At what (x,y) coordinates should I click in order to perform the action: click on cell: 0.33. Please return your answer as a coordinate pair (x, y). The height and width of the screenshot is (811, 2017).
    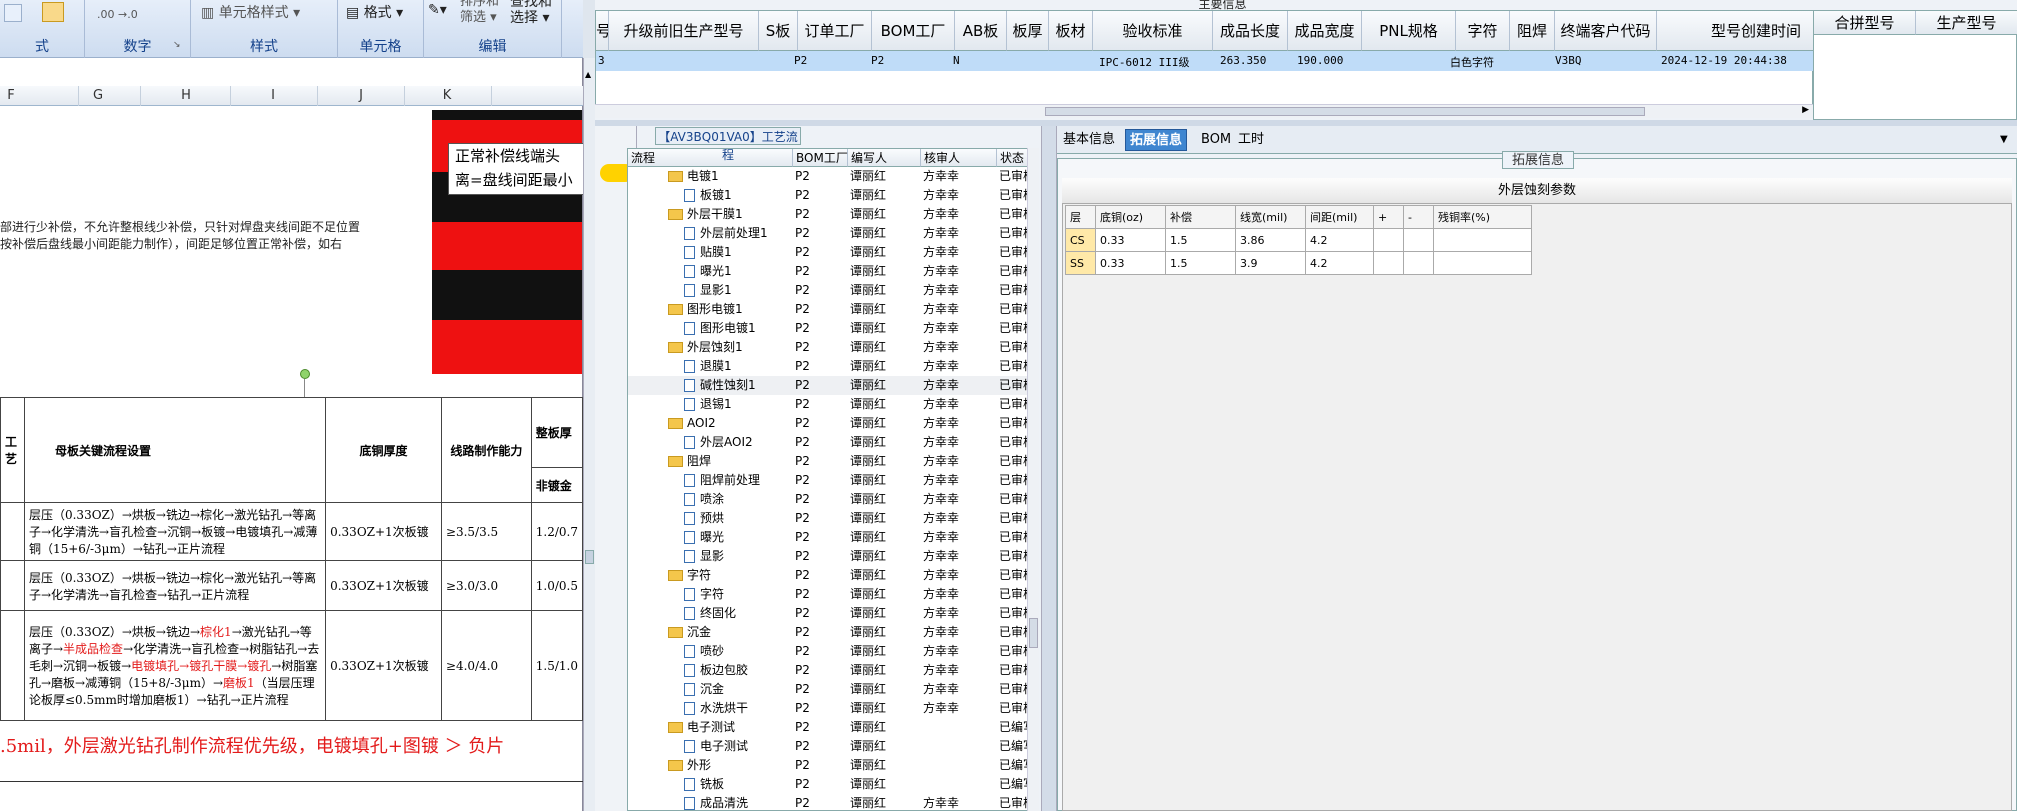
    Looking at the image, I should click on (1130, 263).